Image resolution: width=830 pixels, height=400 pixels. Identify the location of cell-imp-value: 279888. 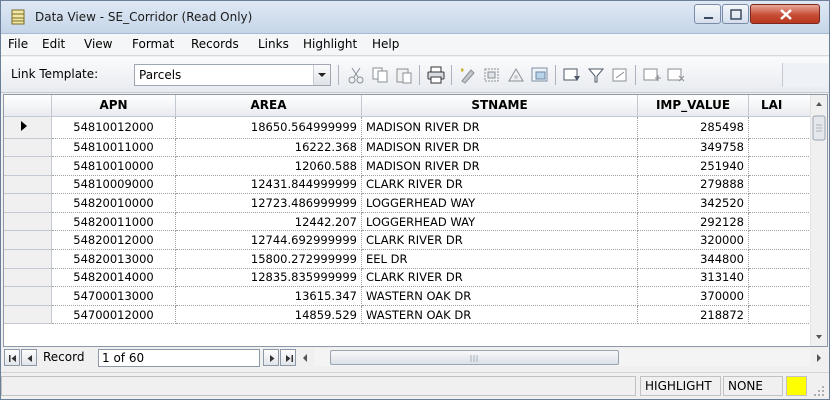
(693, 185).